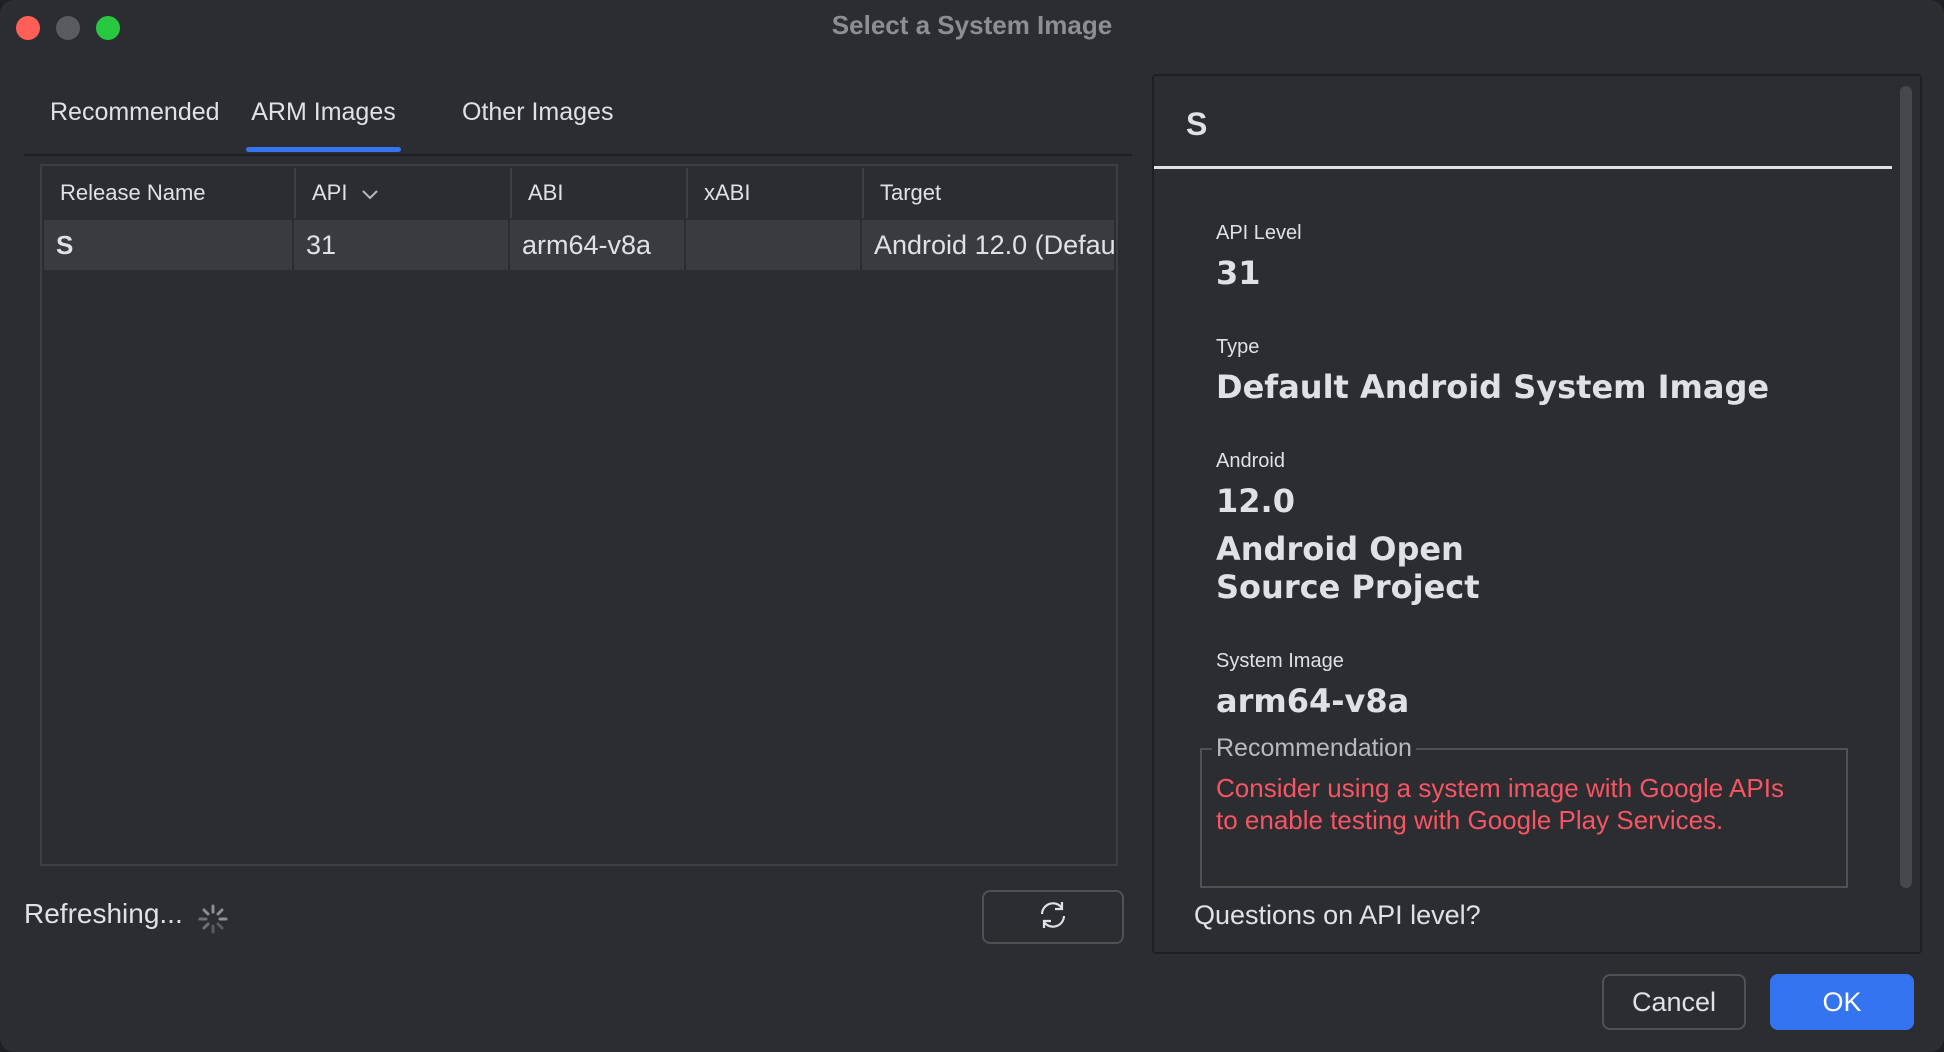 Image resolution: width=1944 pixels, height=1052 pixels. What do you see at coordinates (402, 245) in the screenshot?
I see `cell-api: 31` at bounding box center [402, 245].